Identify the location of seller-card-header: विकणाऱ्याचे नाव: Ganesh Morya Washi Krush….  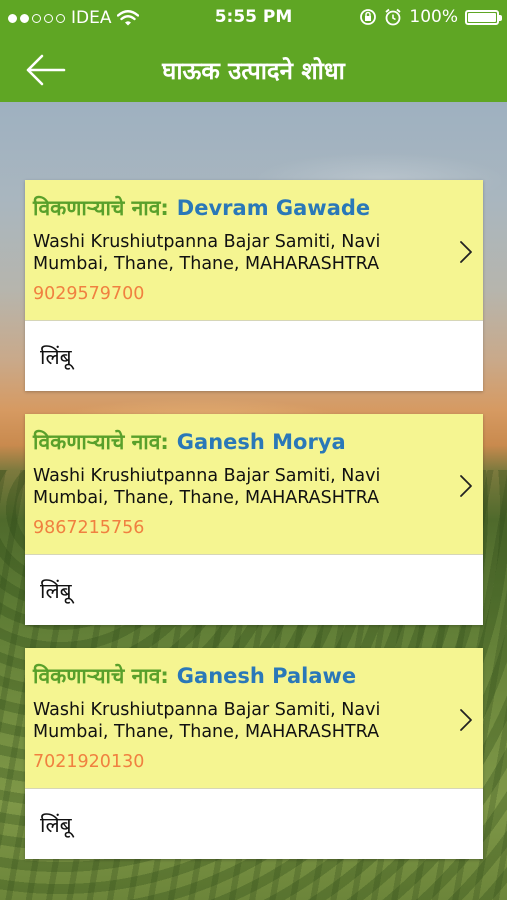
(254, 484).